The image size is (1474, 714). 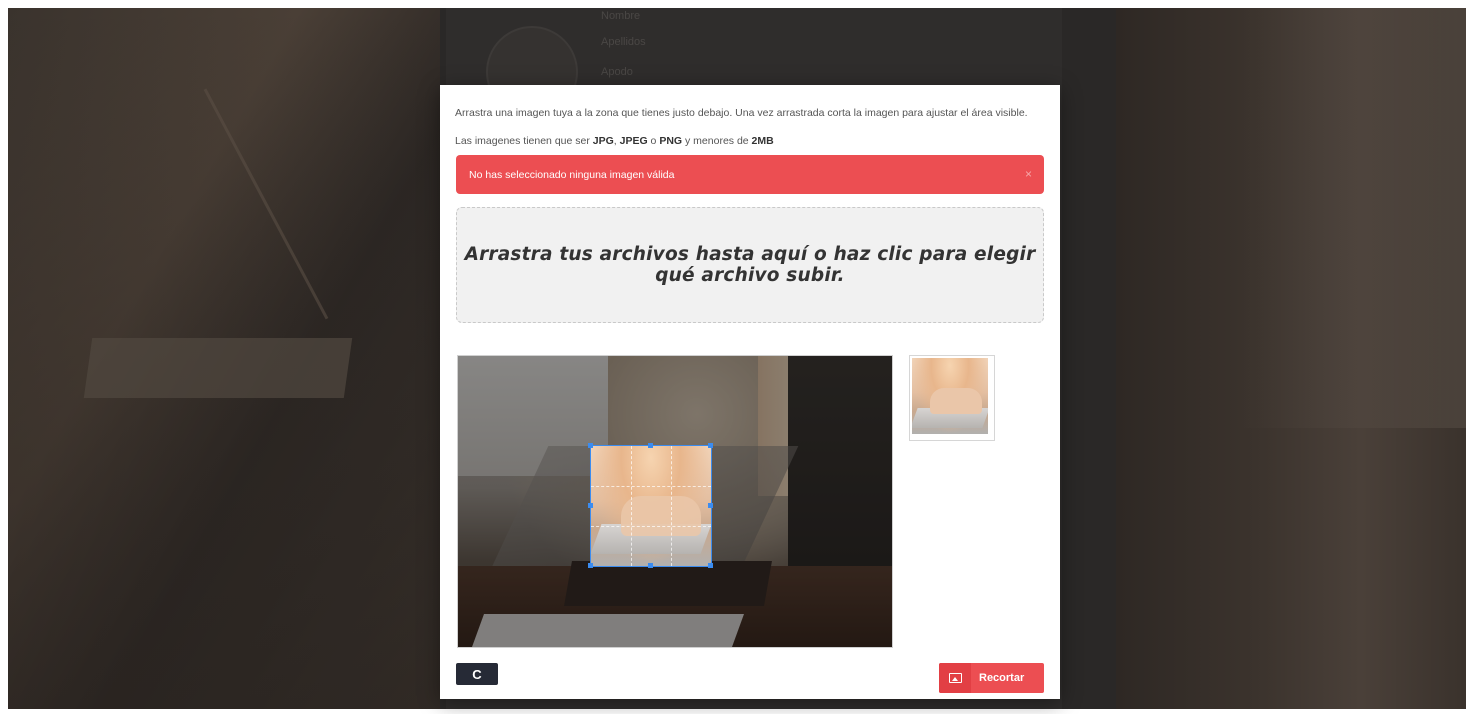 I want to click on format-jpg: JPG, so click(x=603, y=141).